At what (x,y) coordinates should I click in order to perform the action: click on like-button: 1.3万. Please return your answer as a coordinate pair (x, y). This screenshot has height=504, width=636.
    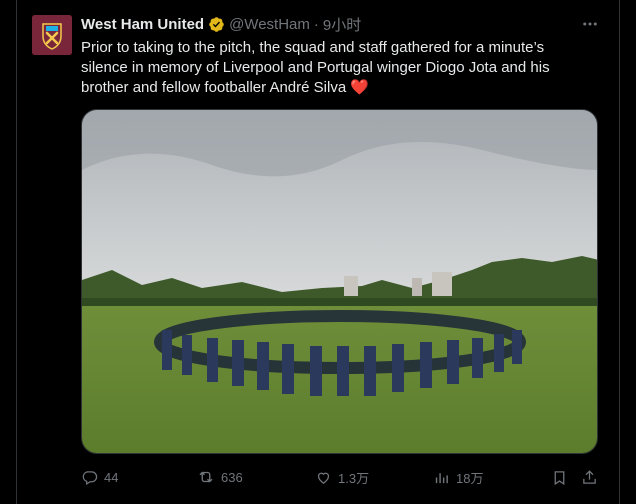
    Looking at the image, I should click on (342, 477).